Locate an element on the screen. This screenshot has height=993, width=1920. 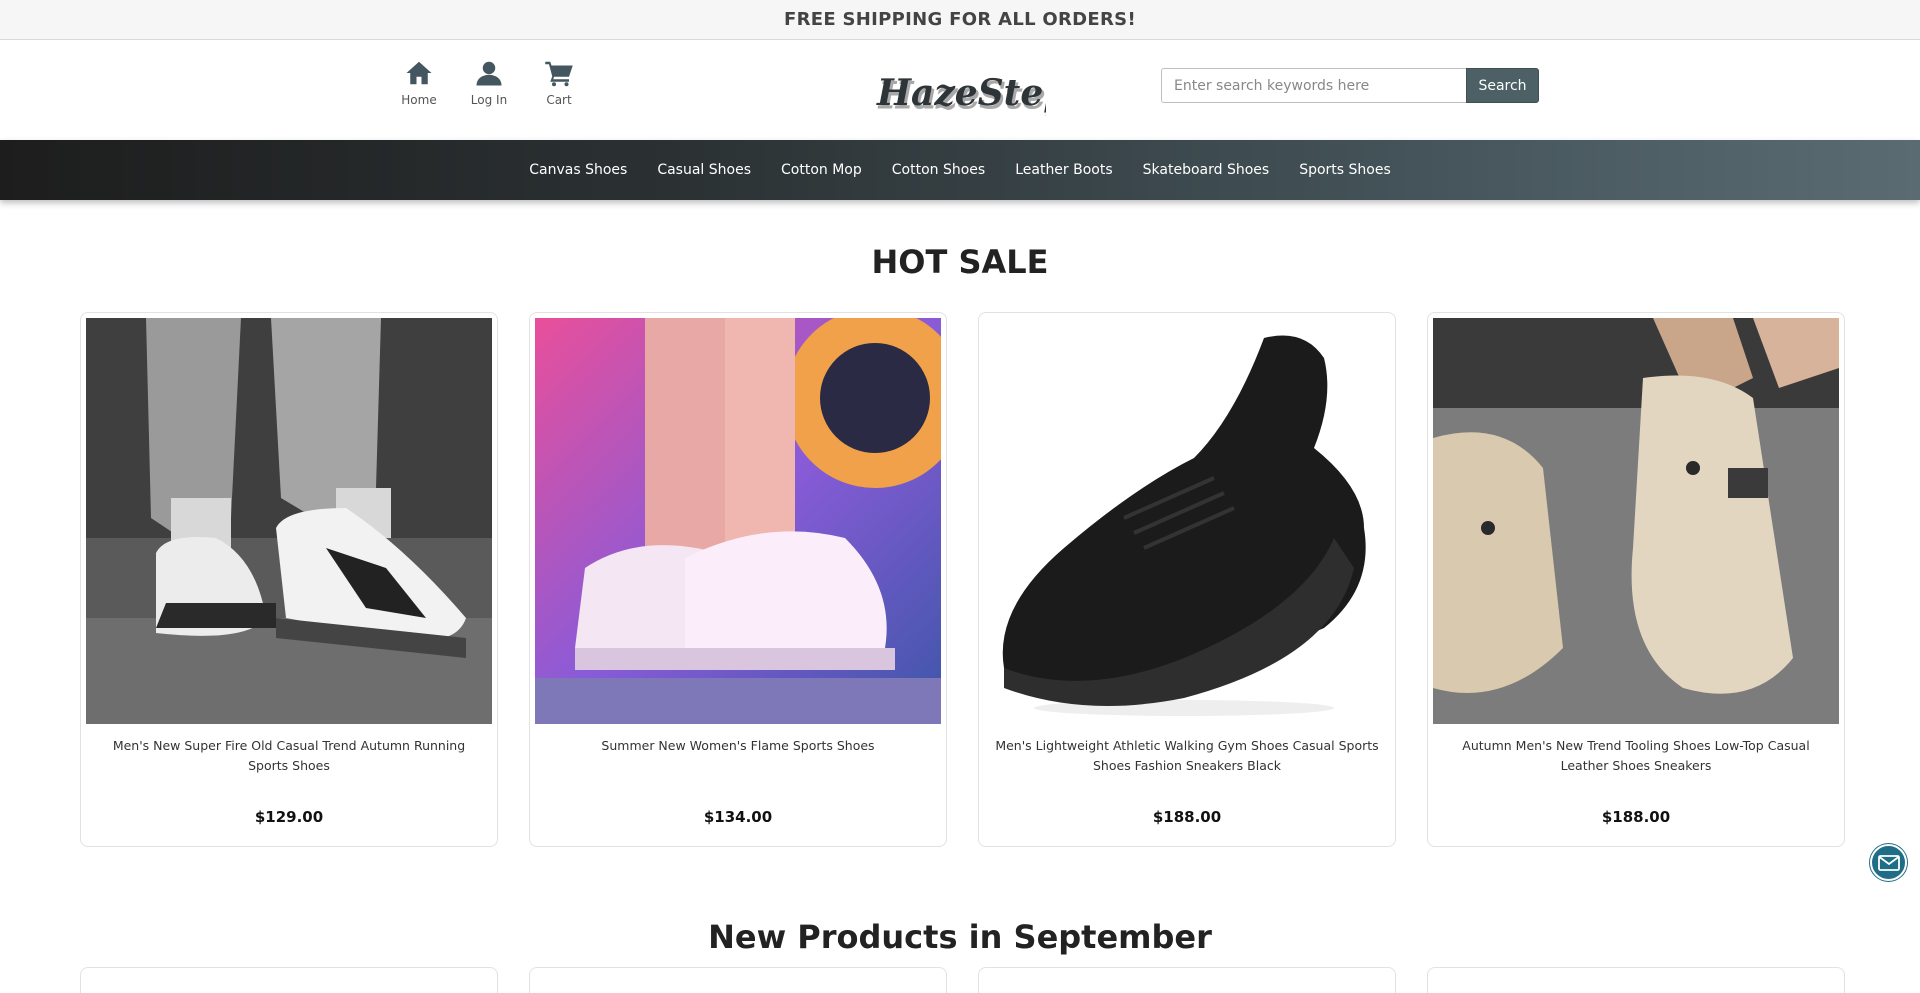
contact-mail-button is located at coordinates (1888, 862).